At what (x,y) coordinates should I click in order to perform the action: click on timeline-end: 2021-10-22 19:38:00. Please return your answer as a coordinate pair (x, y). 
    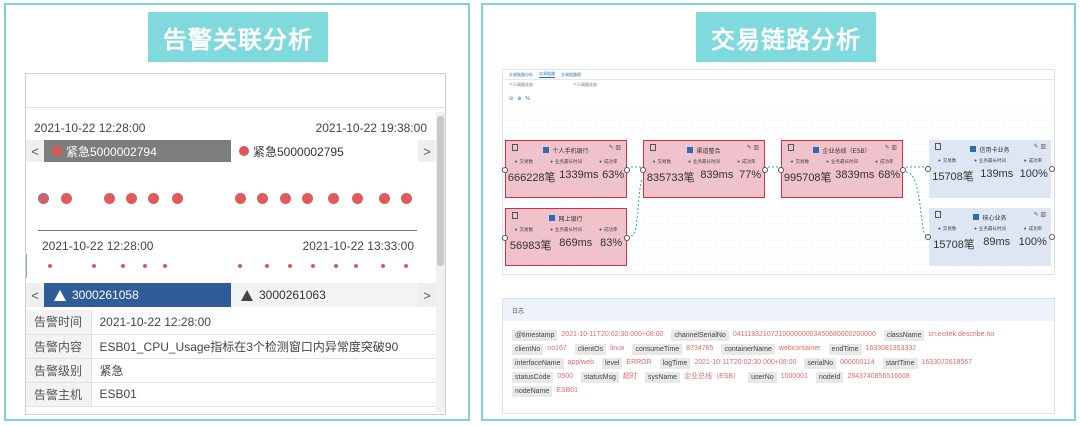
    Looking at the image, I should click on (371, 128).